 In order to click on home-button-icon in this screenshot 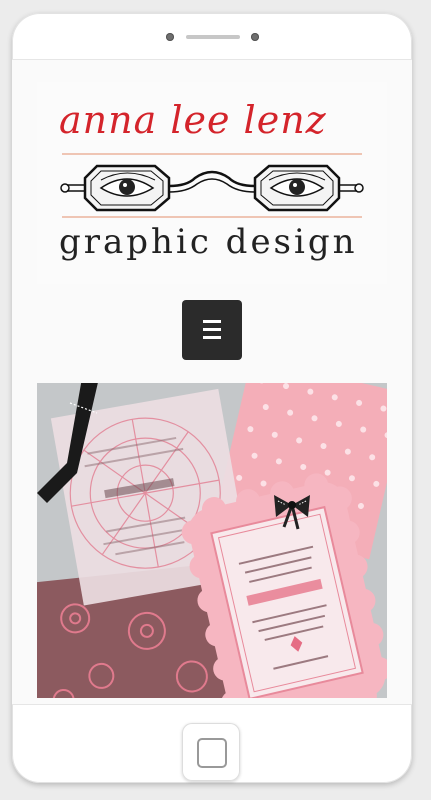, I will do `click(211, 752)`.